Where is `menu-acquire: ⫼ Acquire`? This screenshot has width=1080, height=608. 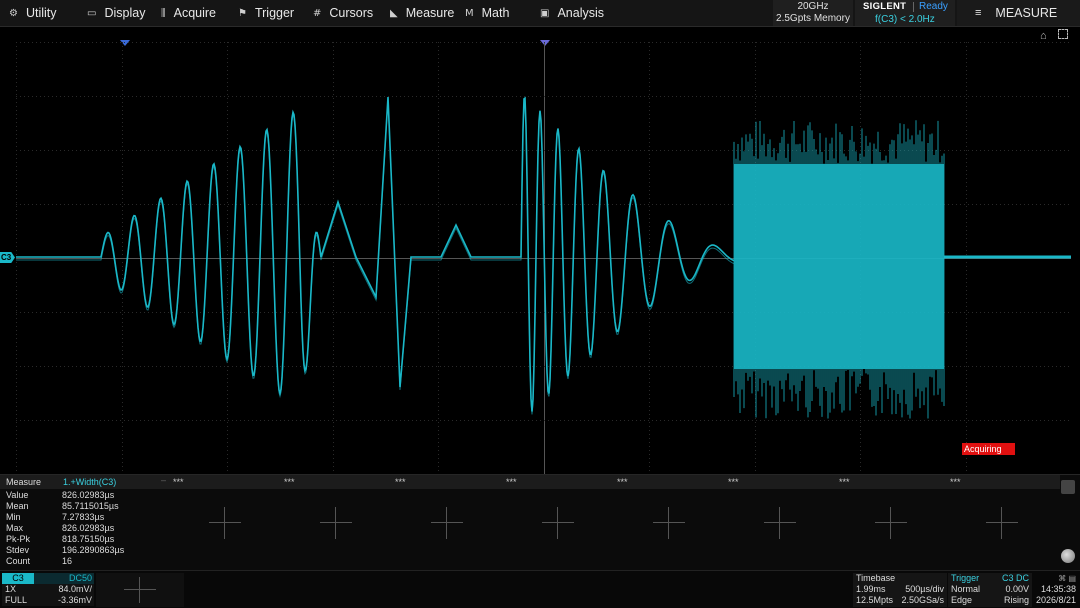 menu-acquire: ⫼ Acquire is located at coordinates (188, 13).